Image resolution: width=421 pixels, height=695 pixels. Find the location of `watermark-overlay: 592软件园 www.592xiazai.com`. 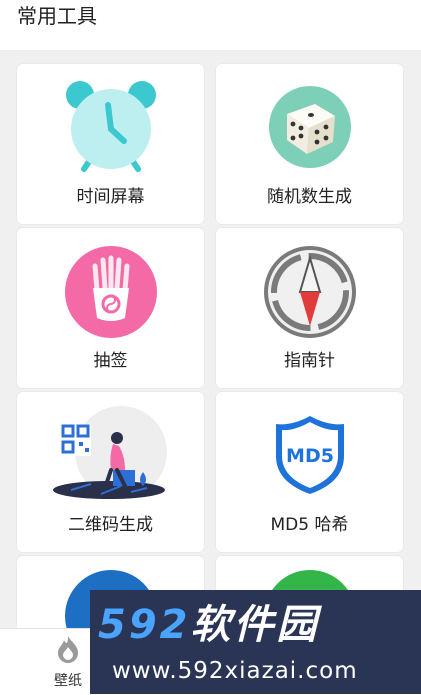

watermark-overlay: 592软件园 www.592xiazai.com is located at coordinates (255, 642).